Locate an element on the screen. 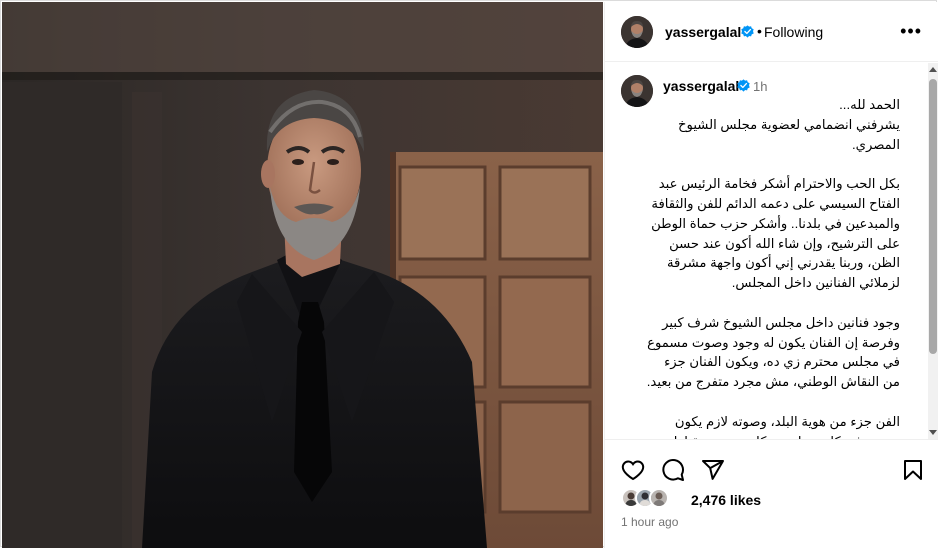  scrollbar is located at coordinates (933, 251).